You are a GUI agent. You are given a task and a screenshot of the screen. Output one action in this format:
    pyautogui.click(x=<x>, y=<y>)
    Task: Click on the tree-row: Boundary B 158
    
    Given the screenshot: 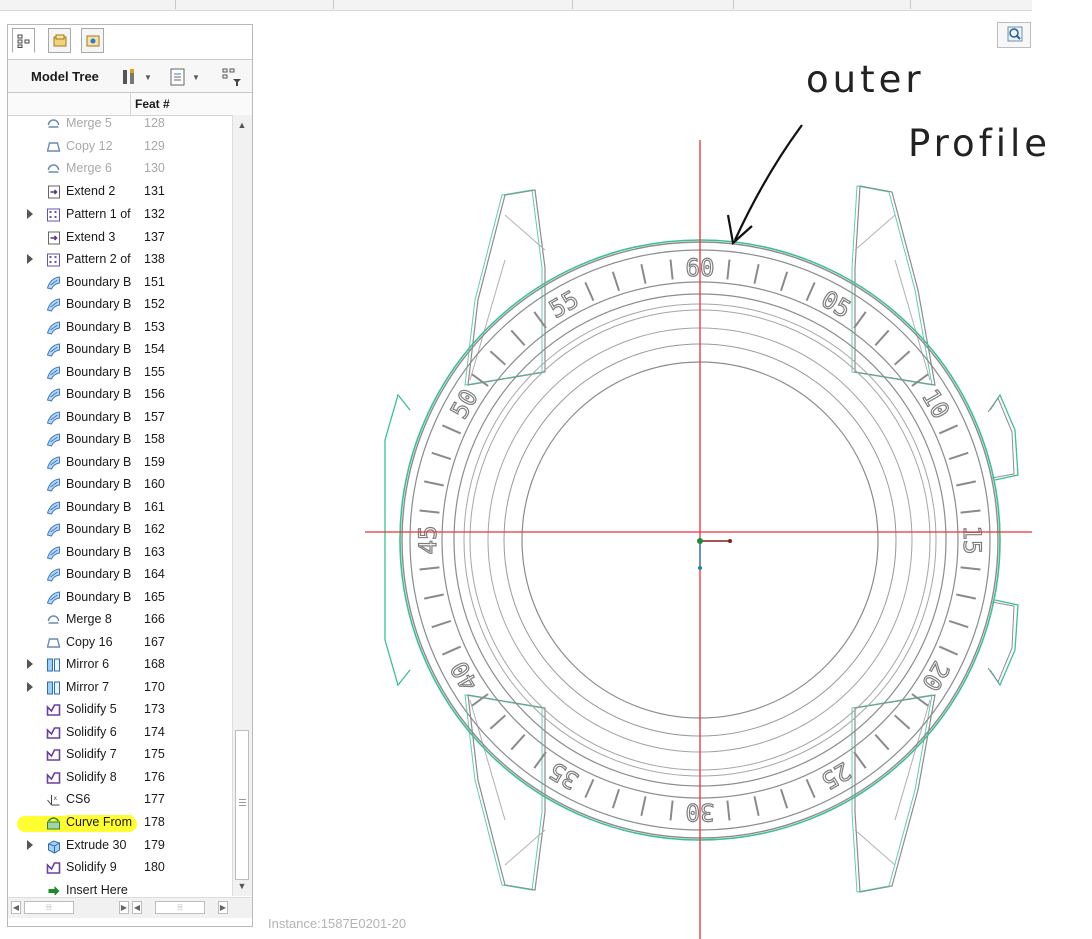 What is the action you would take?
    pyautogui.click(x=120, y=440)
    